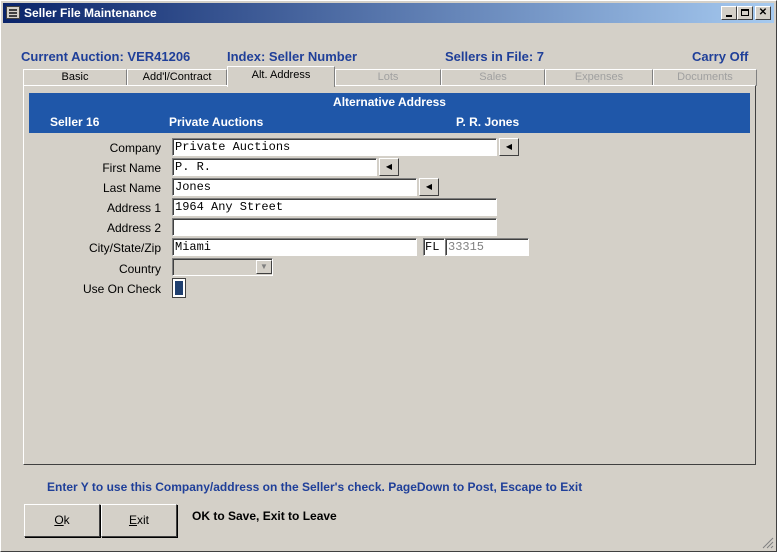 The image size is (777, 552). I want to click on tab-alt-address: Alt. Address, so click(281, 76).